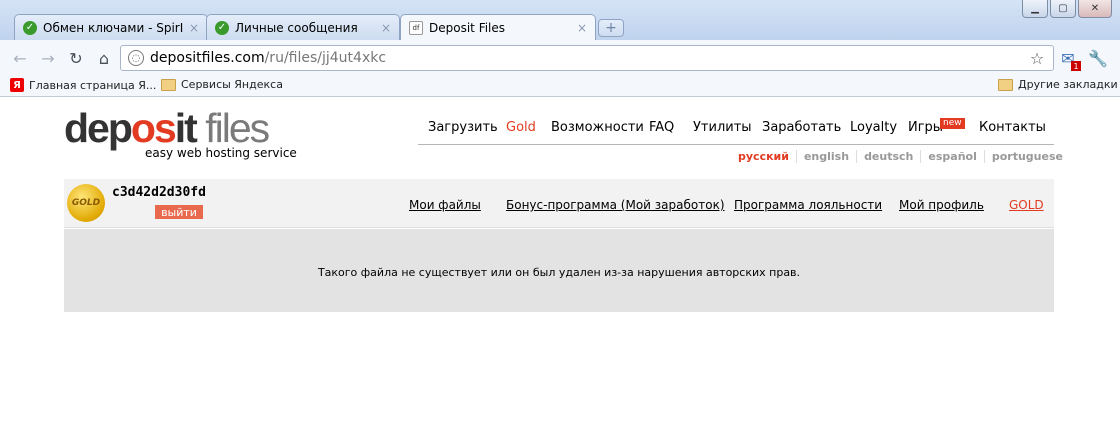 This screenshot has width=1120, height=425. Describe the element at coordinates (951, 156) in the screenshot. I see `lang-spanish: español` at that location.